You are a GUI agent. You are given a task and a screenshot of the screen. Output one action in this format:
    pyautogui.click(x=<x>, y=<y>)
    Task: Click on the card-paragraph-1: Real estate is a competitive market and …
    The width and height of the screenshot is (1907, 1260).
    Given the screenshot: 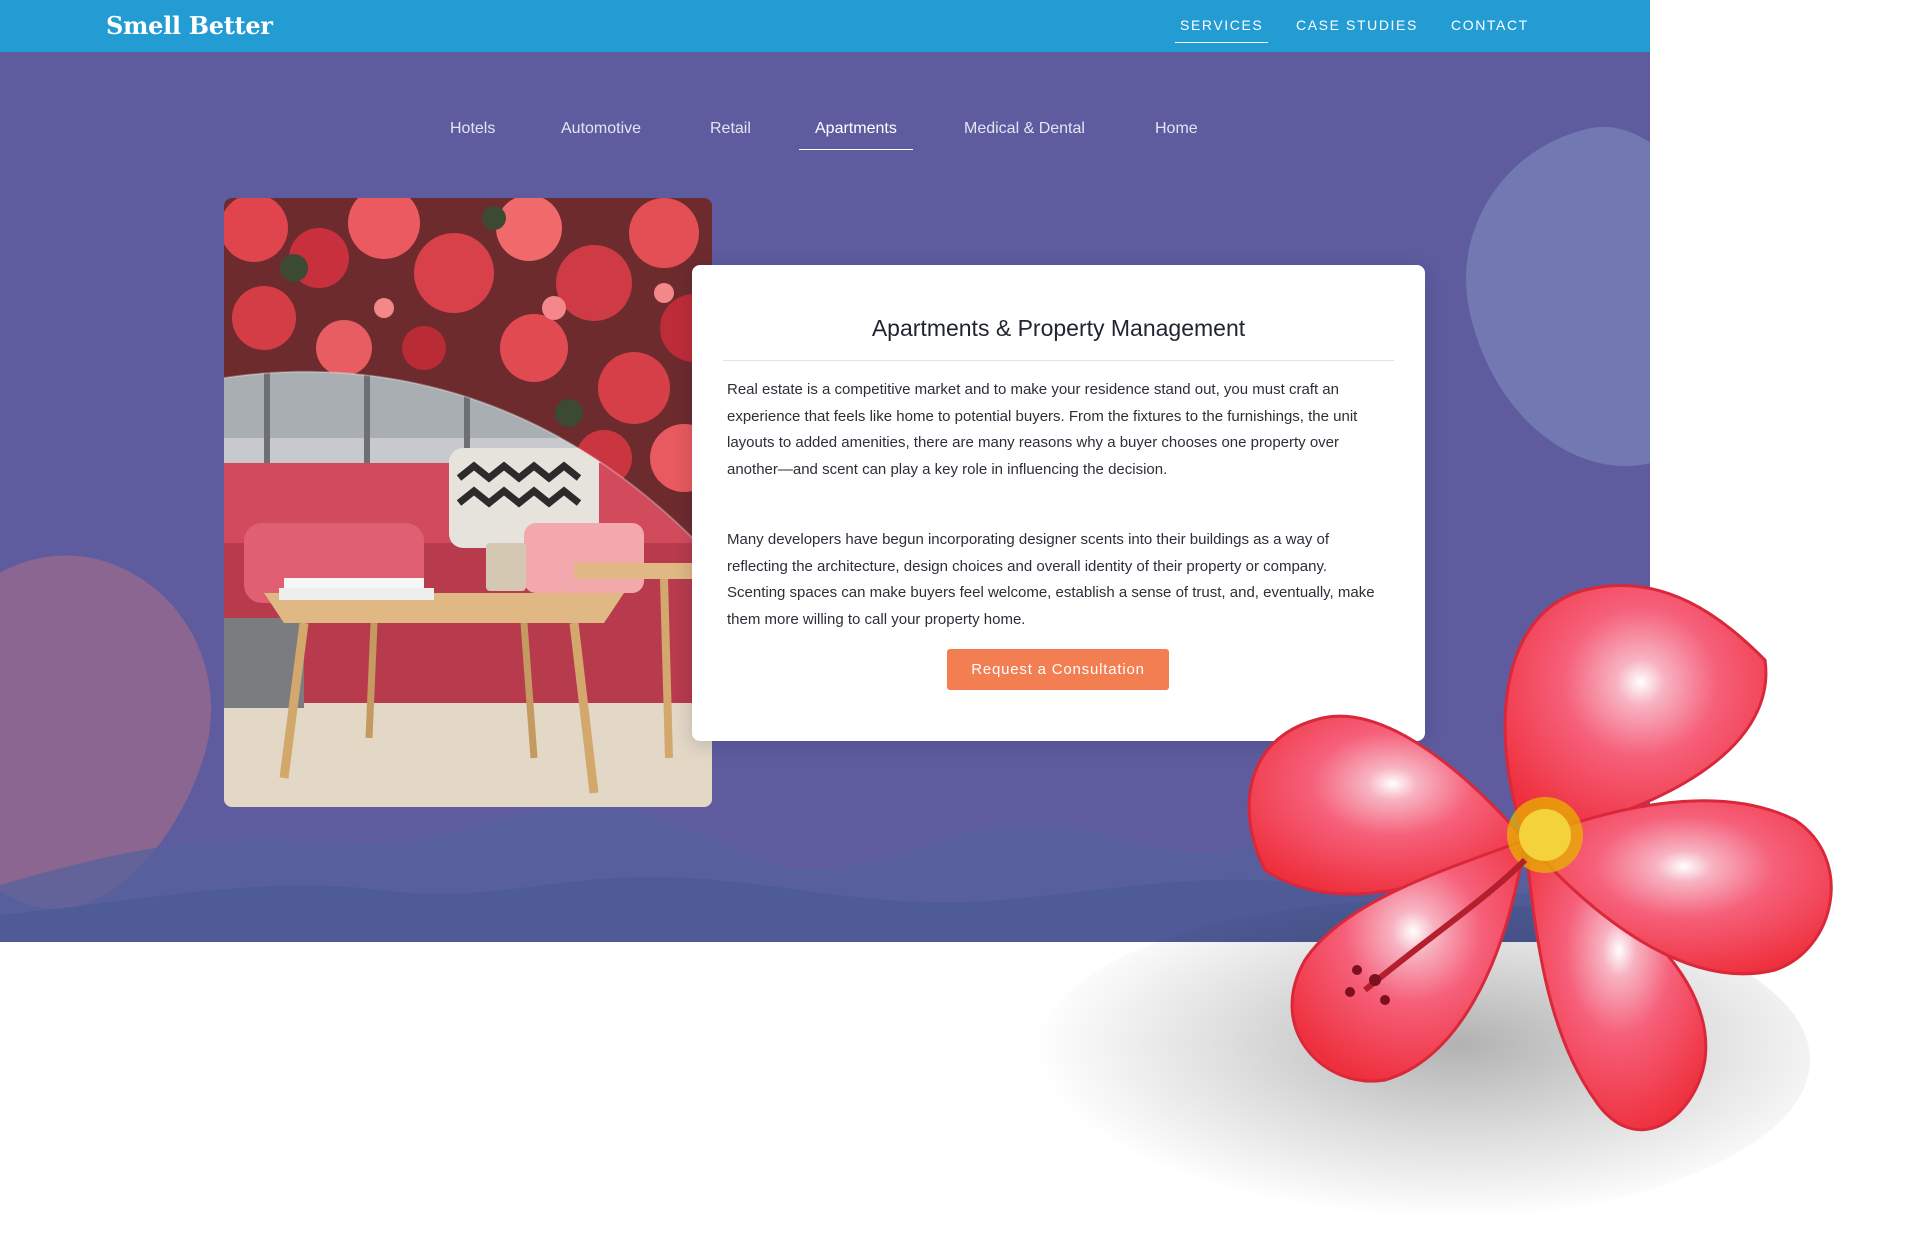 What is the action you would take?
    pyautogui.click(x=1042, y=429)
    